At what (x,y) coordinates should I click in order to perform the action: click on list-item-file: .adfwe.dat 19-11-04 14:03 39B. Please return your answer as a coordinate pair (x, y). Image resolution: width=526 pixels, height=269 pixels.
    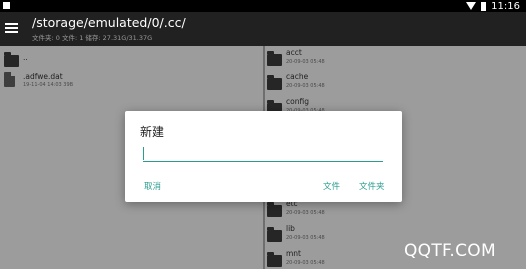
    Looking at the image, I should click on (129, 82).